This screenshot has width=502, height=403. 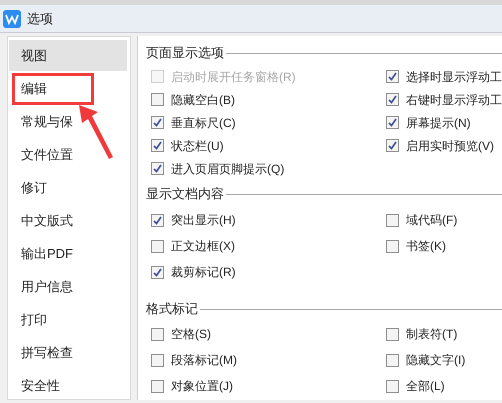 What do you see at coordinates (68, 121) in the screenshot?
I see `sidebar-item: 常规与保` at bounding box center [68, 121].